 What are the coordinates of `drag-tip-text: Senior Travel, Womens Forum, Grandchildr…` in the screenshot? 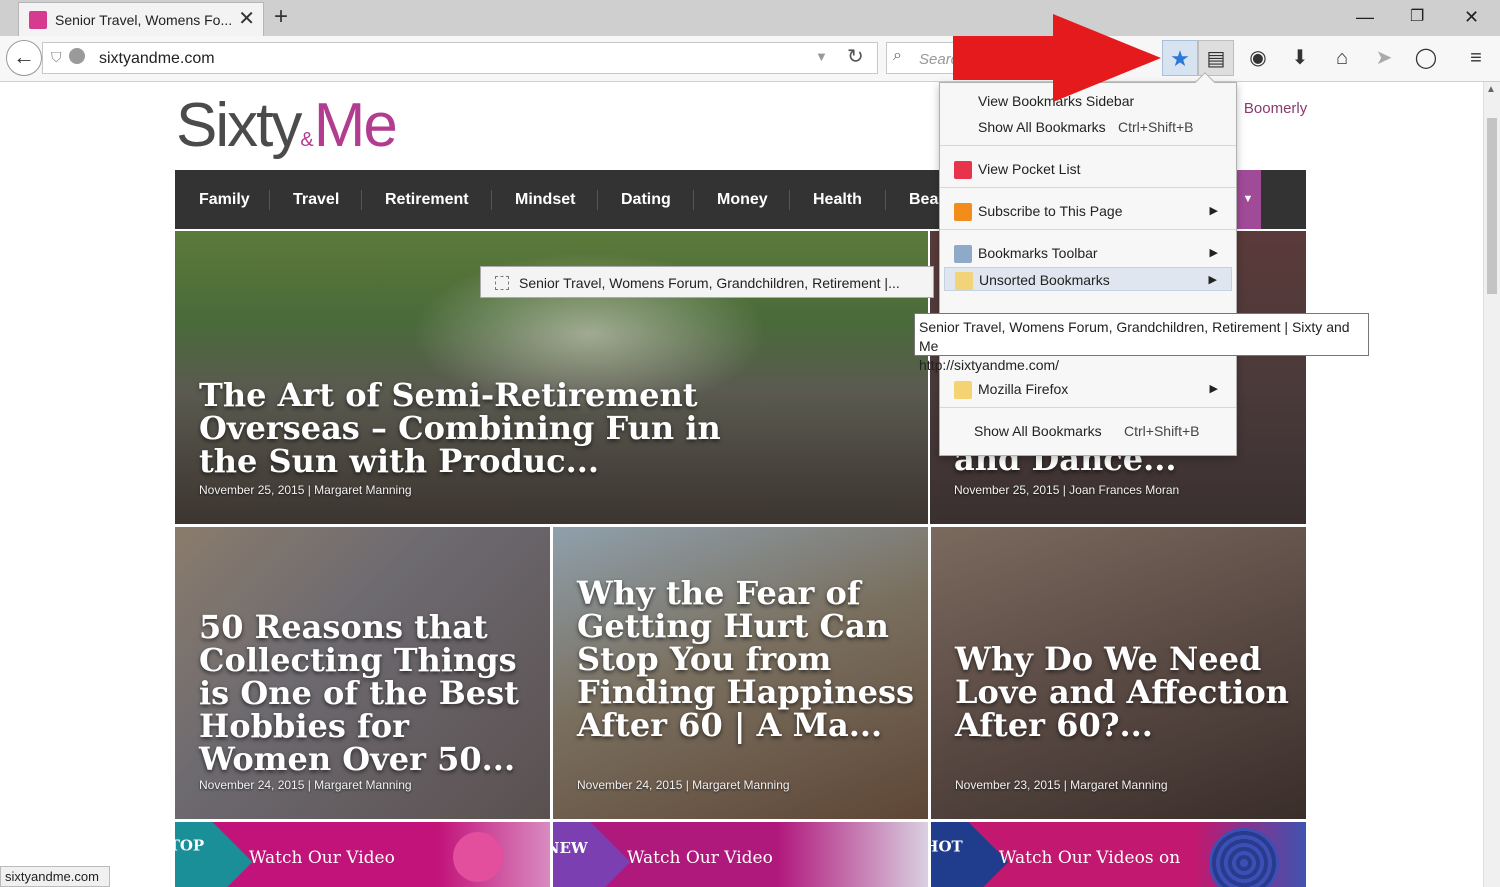 It's located at (709, 283).